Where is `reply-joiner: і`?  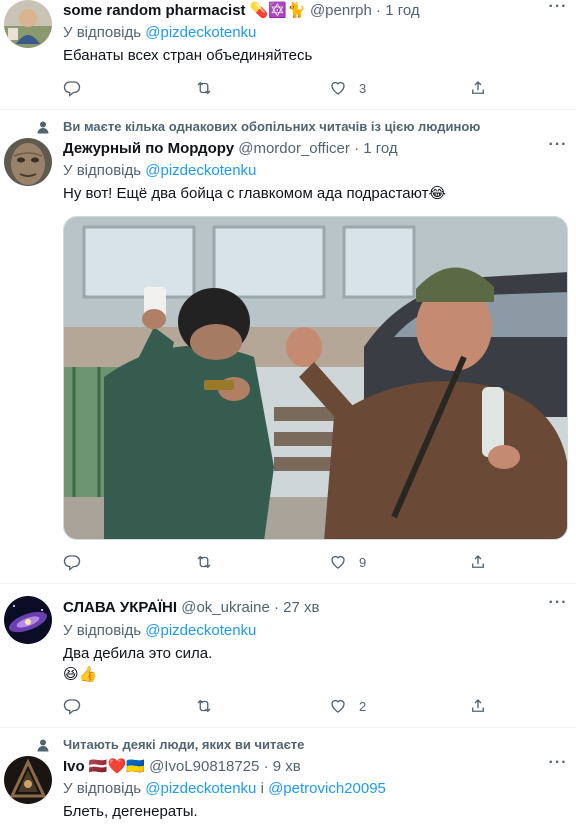 reply-joiner: і is located at coordinates (262, 788).